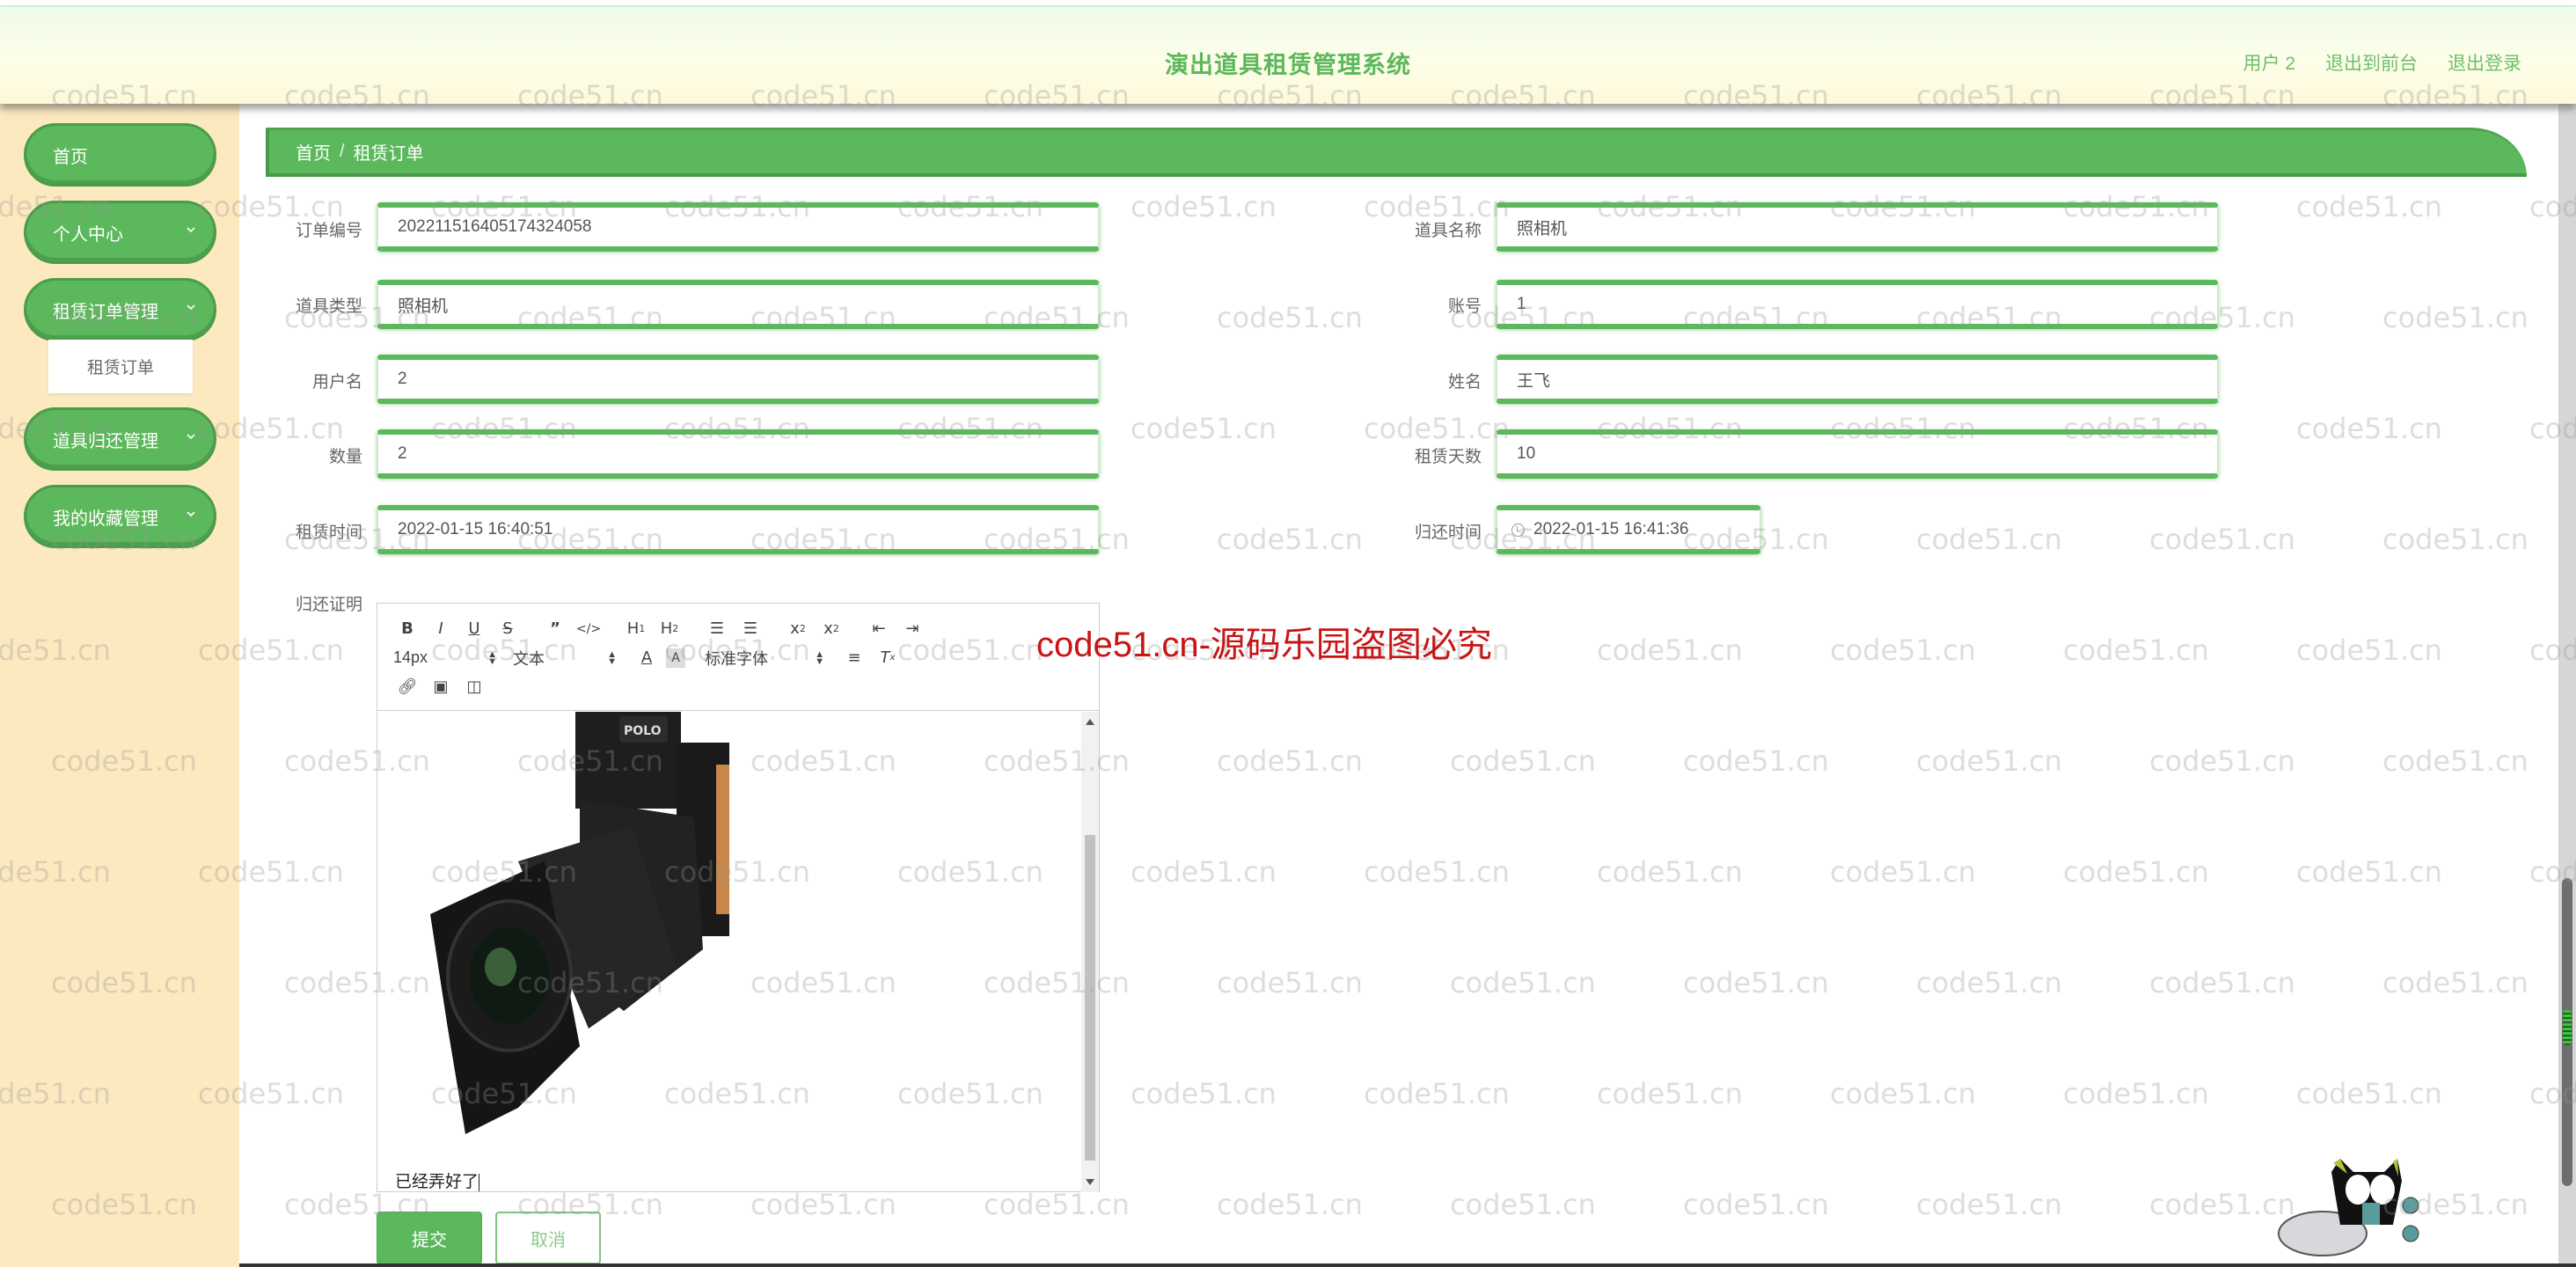 The height and width of the screenshot is (1267, 2576). Describe the element at coordinates (508, 629) in the screenshot. I see `strike-button: S` at that location.